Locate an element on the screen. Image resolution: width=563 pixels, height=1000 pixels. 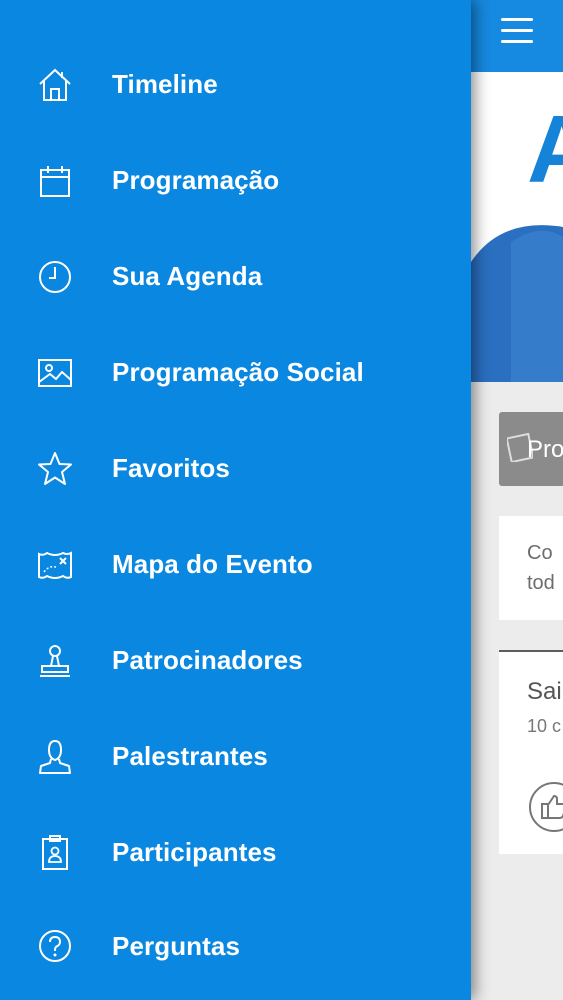
drawer-item-label: Palestrantes is located at coordinates (190, 756).